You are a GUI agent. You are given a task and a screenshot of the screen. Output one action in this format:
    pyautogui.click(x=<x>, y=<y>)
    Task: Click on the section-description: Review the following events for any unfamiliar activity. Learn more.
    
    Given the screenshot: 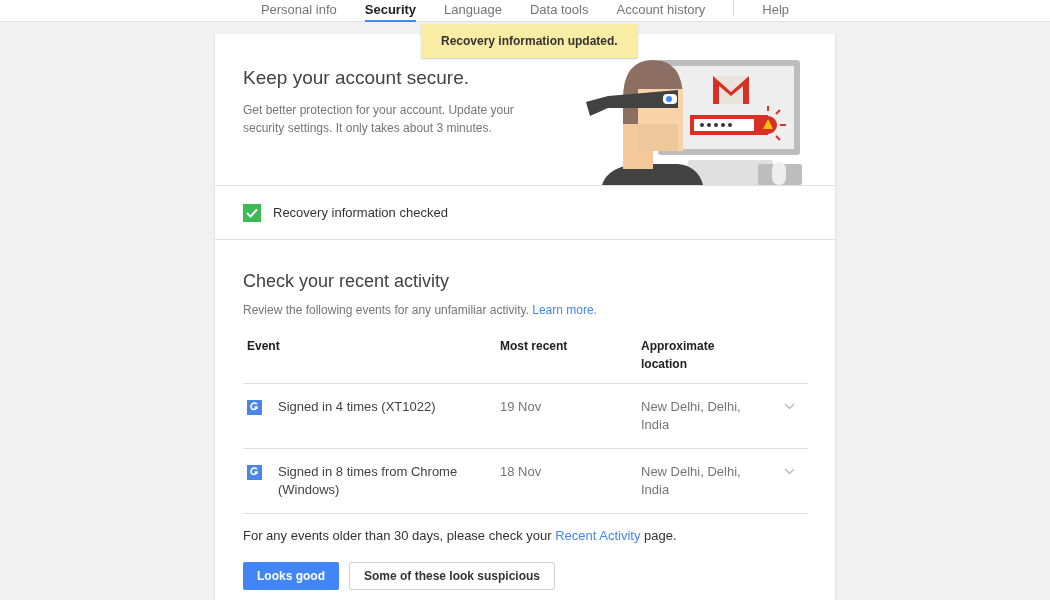 What is the action you would take?
    pyautogui.click(x=420, y=310)
    